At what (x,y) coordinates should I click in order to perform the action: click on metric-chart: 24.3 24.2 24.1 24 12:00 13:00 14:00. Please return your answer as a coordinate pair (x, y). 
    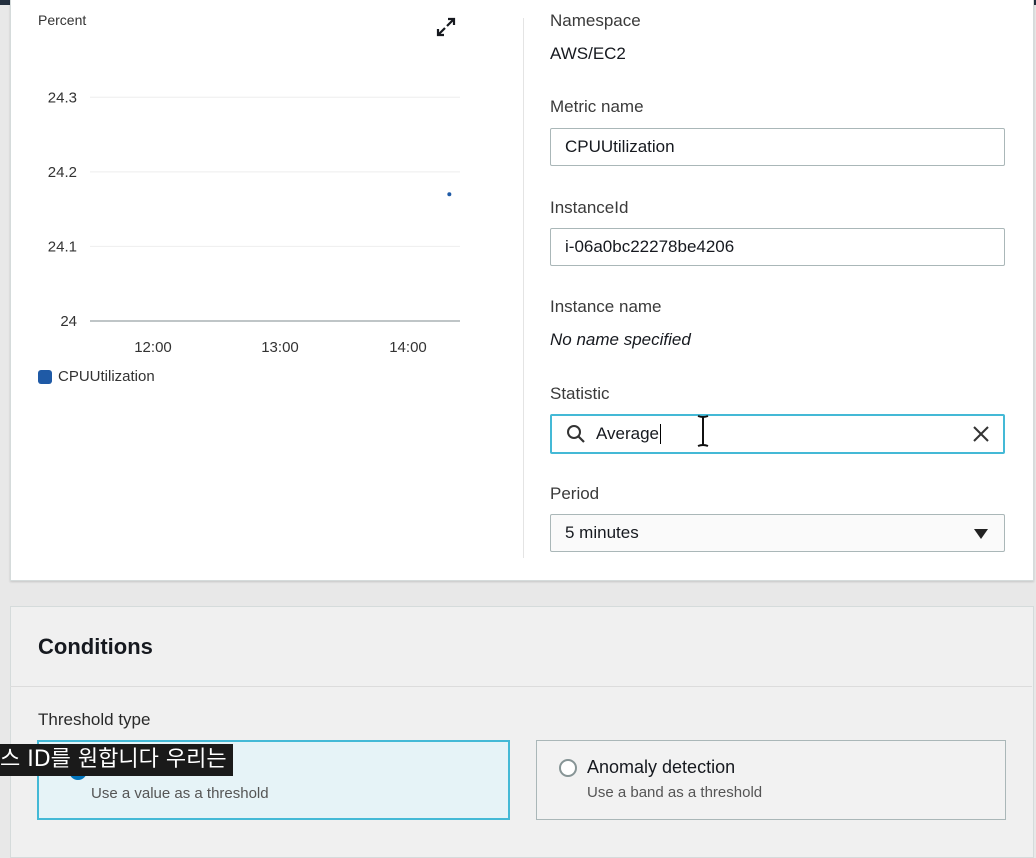
    Looking at the image, I should click on (254, 222).